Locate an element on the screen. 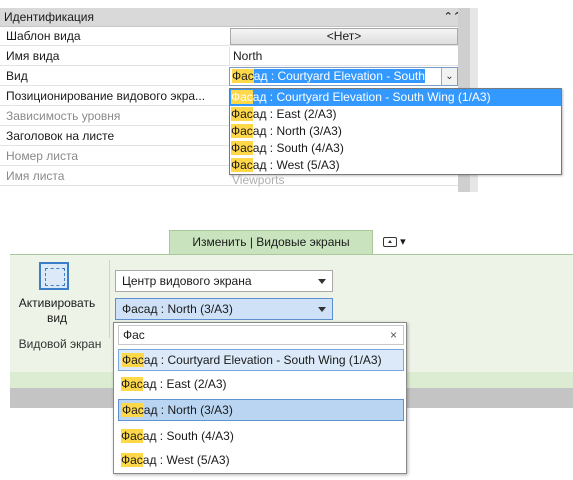 This screenshot has width=573, height=480. panel-title: Видовой экран is located at coordinates (60, 344).